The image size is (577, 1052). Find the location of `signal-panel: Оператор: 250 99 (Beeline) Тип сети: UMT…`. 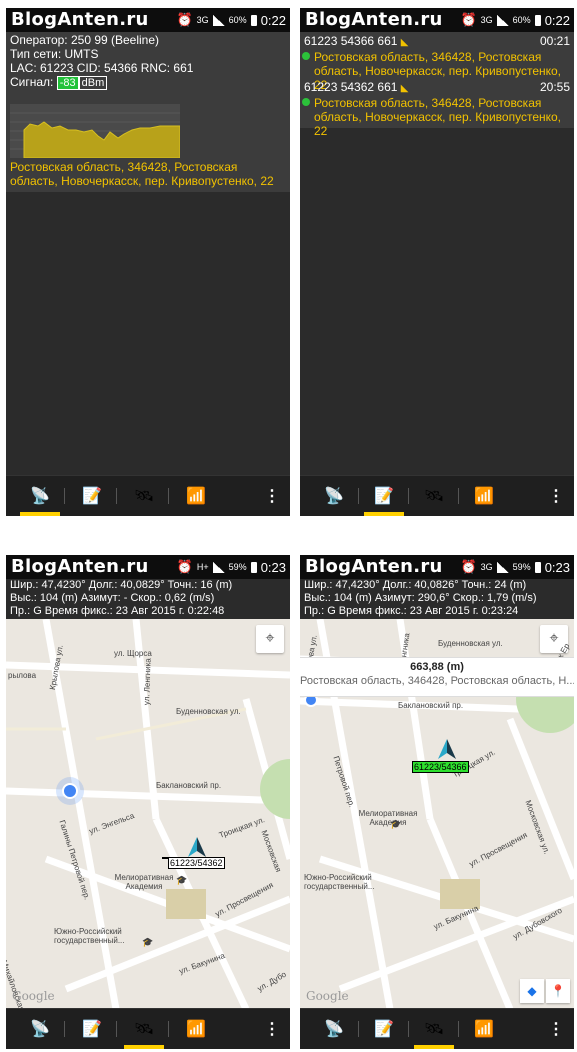

signal-panel: Оператор: 250 99 (Beeline) Тип сети: UMT… is located at coordinates (148, 112).